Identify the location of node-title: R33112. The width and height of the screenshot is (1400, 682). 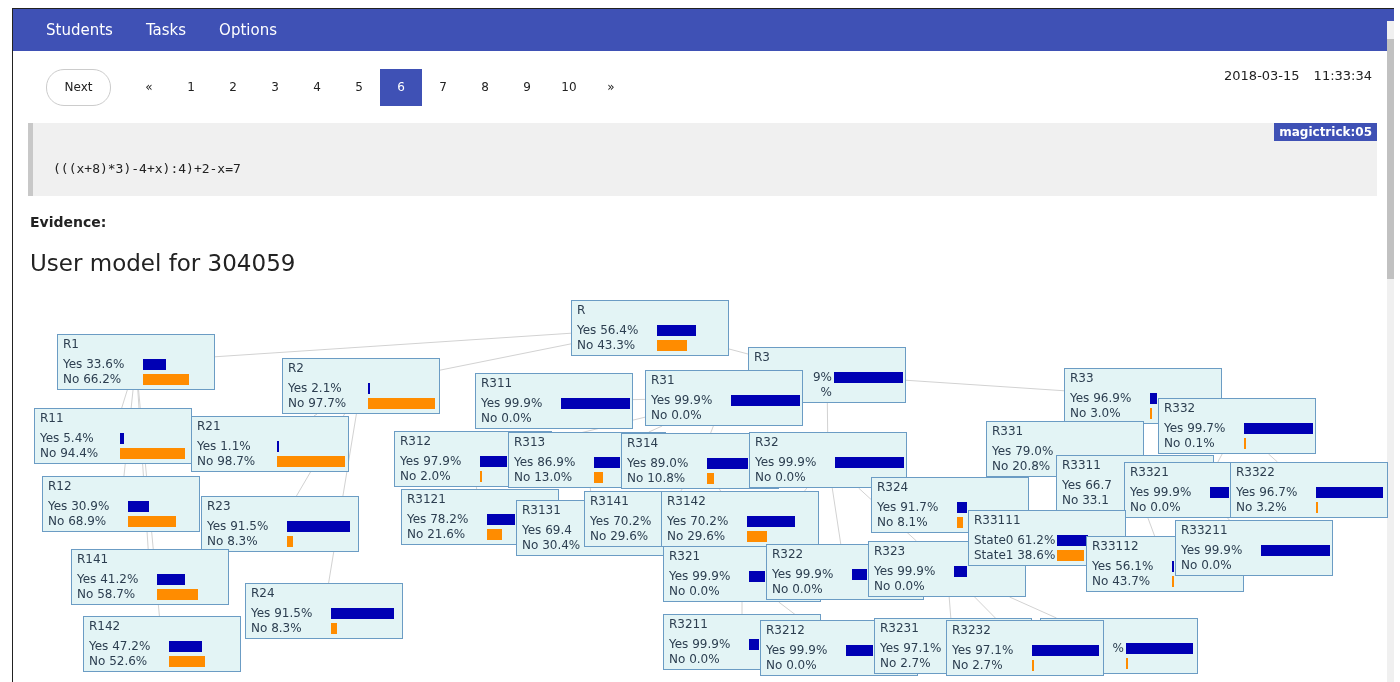
(1115, 546).